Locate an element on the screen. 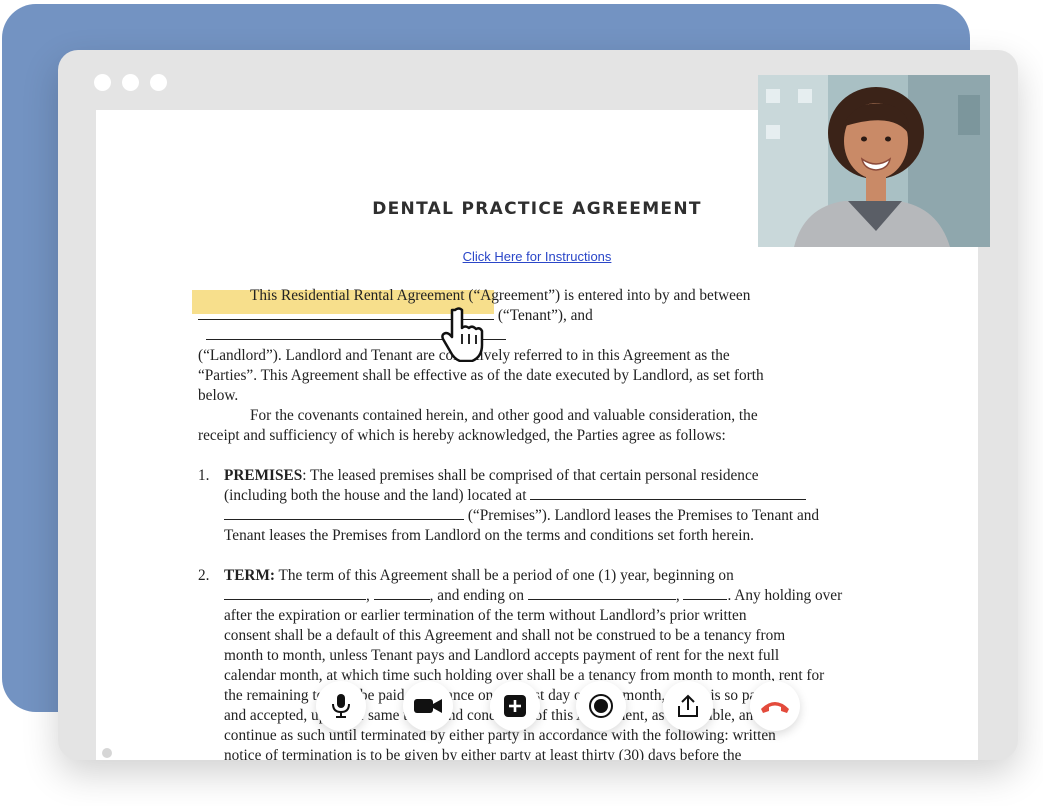 The height and width of the screenshot is (806, 1043). start-year-field is located at coordinates (401, 593).